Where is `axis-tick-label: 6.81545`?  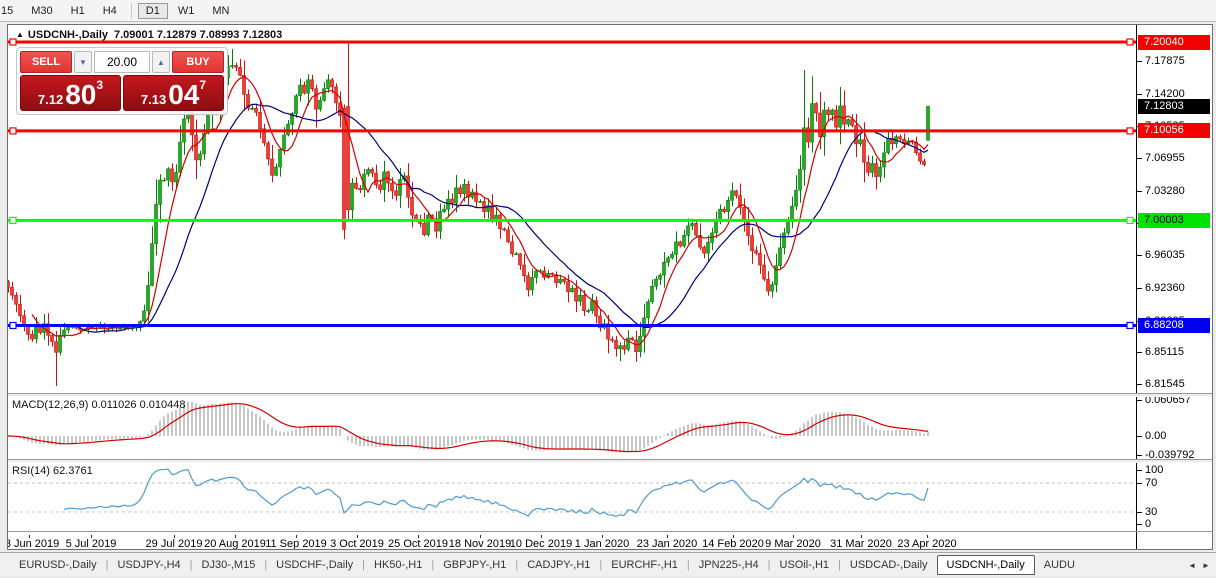 axis-tick-label: 6.81545 is located at coordinates (1165, 384).